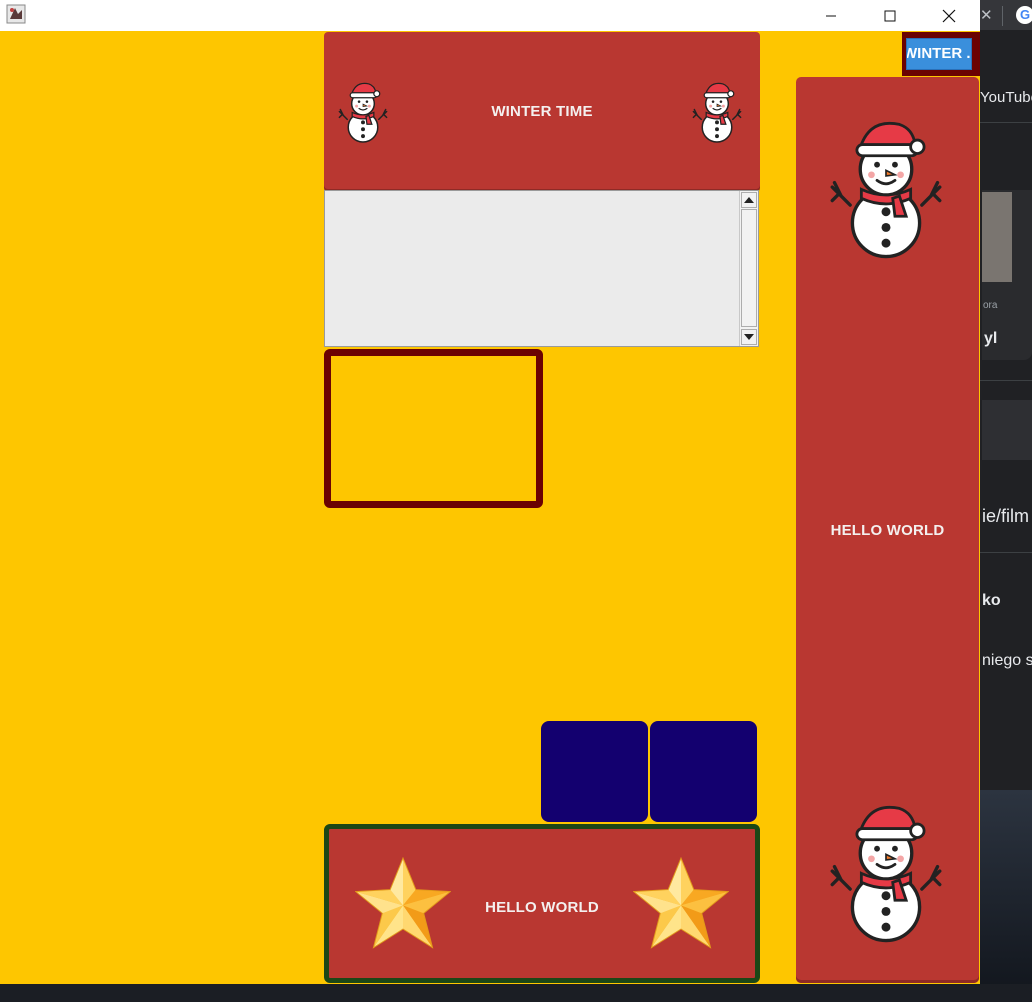 This screenshot has height=1002, width=1032. I want to click on arrow-down-icon, so click(749, 337).